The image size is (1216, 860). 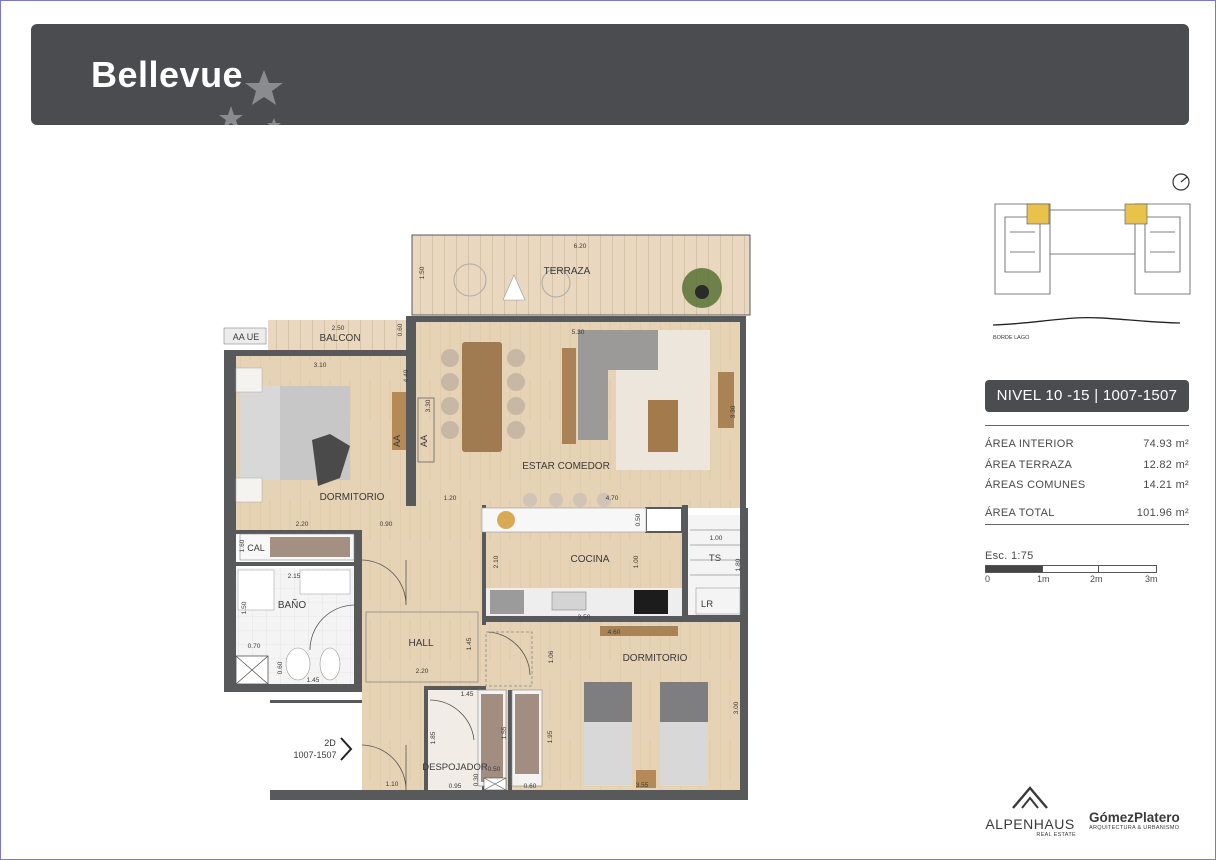 What do you see at coordinates (736, 707) in the screenshot?
I see `dim: 3.00` at bounding box center [736, 707].